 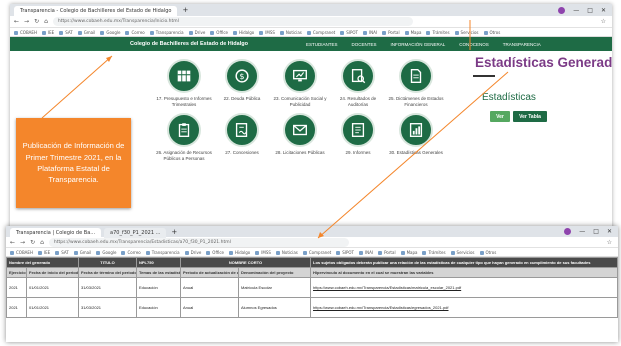 I want to click on table-cell: 01/01/2021, so click(x=52, y=307).